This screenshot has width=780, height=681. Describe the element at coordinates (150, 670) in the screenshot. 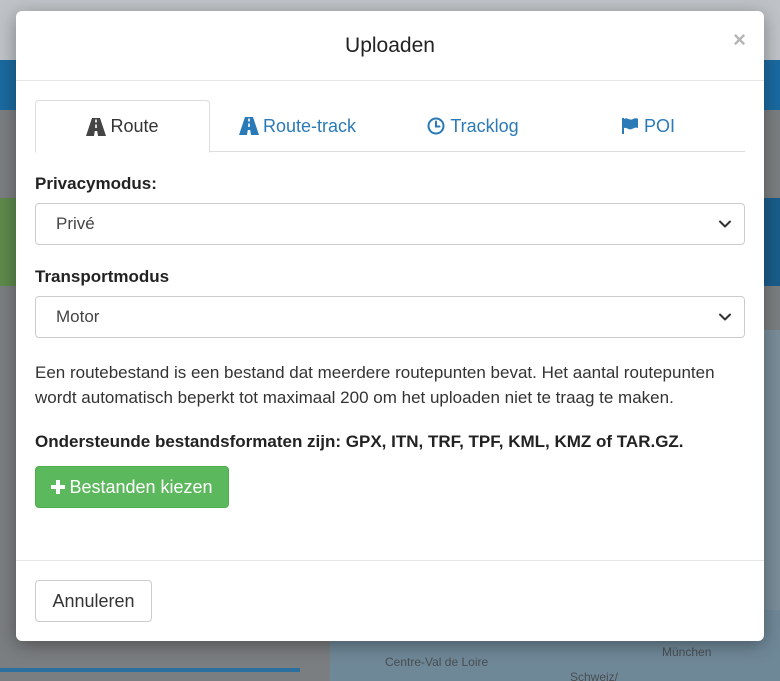

I see `background-progress-line` at that location.